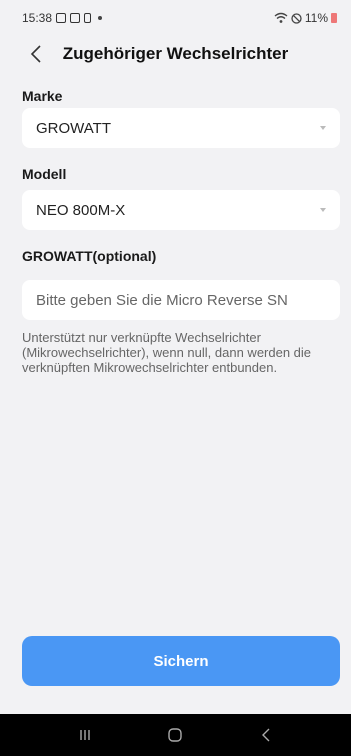  What do you see at coordinates (89, 256) in the screenshot?
I see `sn-label: GROWATT(optional)` at bounding box center [89, 256].